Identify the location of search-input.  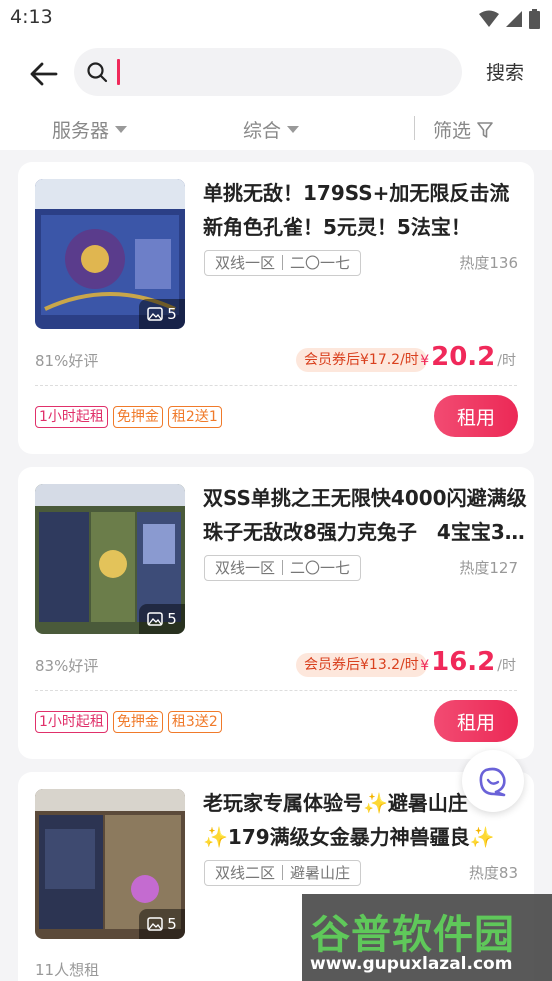
(284, 72).